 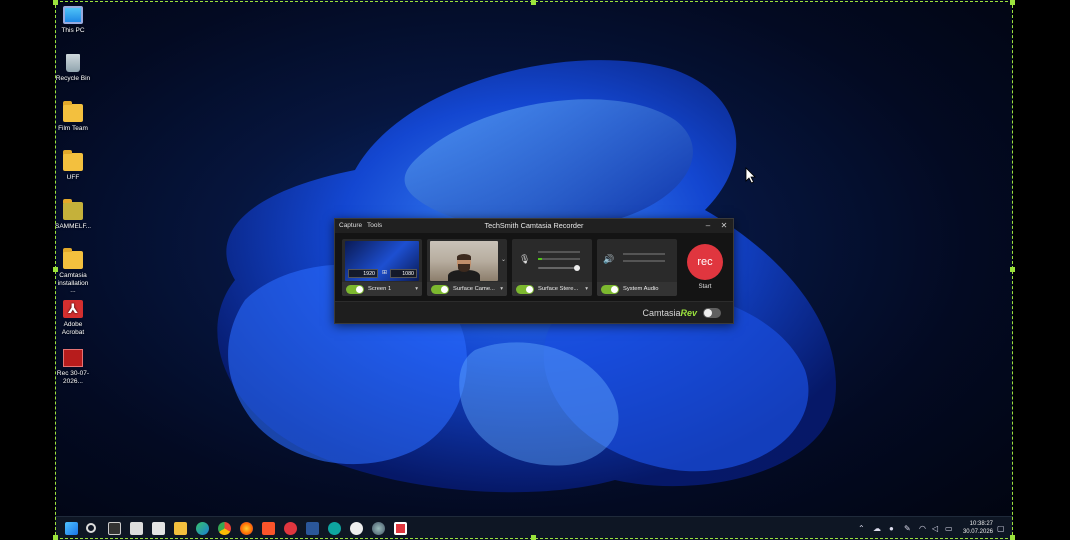 I want to click on minimize-button: –, so click(x=708, y=226).